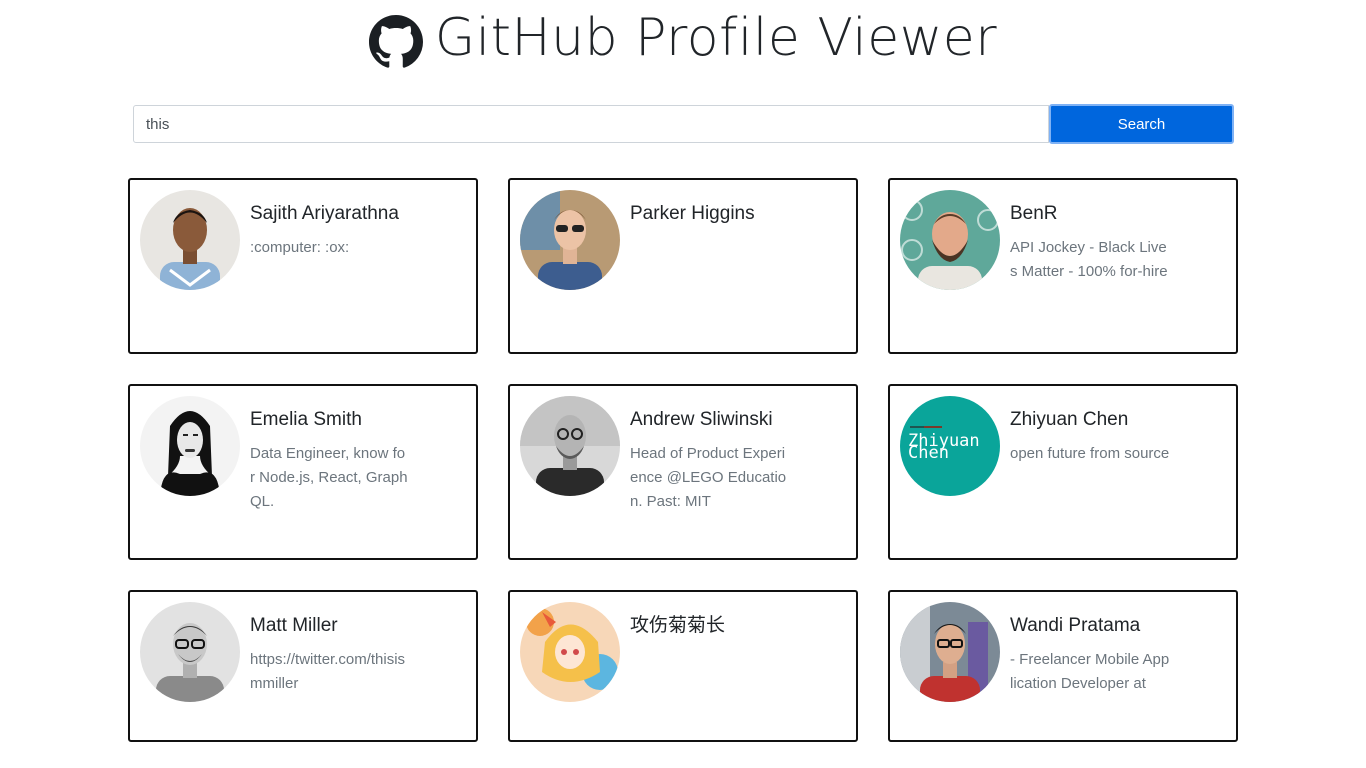 This screenshot has width=1366, height=768. I want to click on search-form: Search, so click(683, 124).